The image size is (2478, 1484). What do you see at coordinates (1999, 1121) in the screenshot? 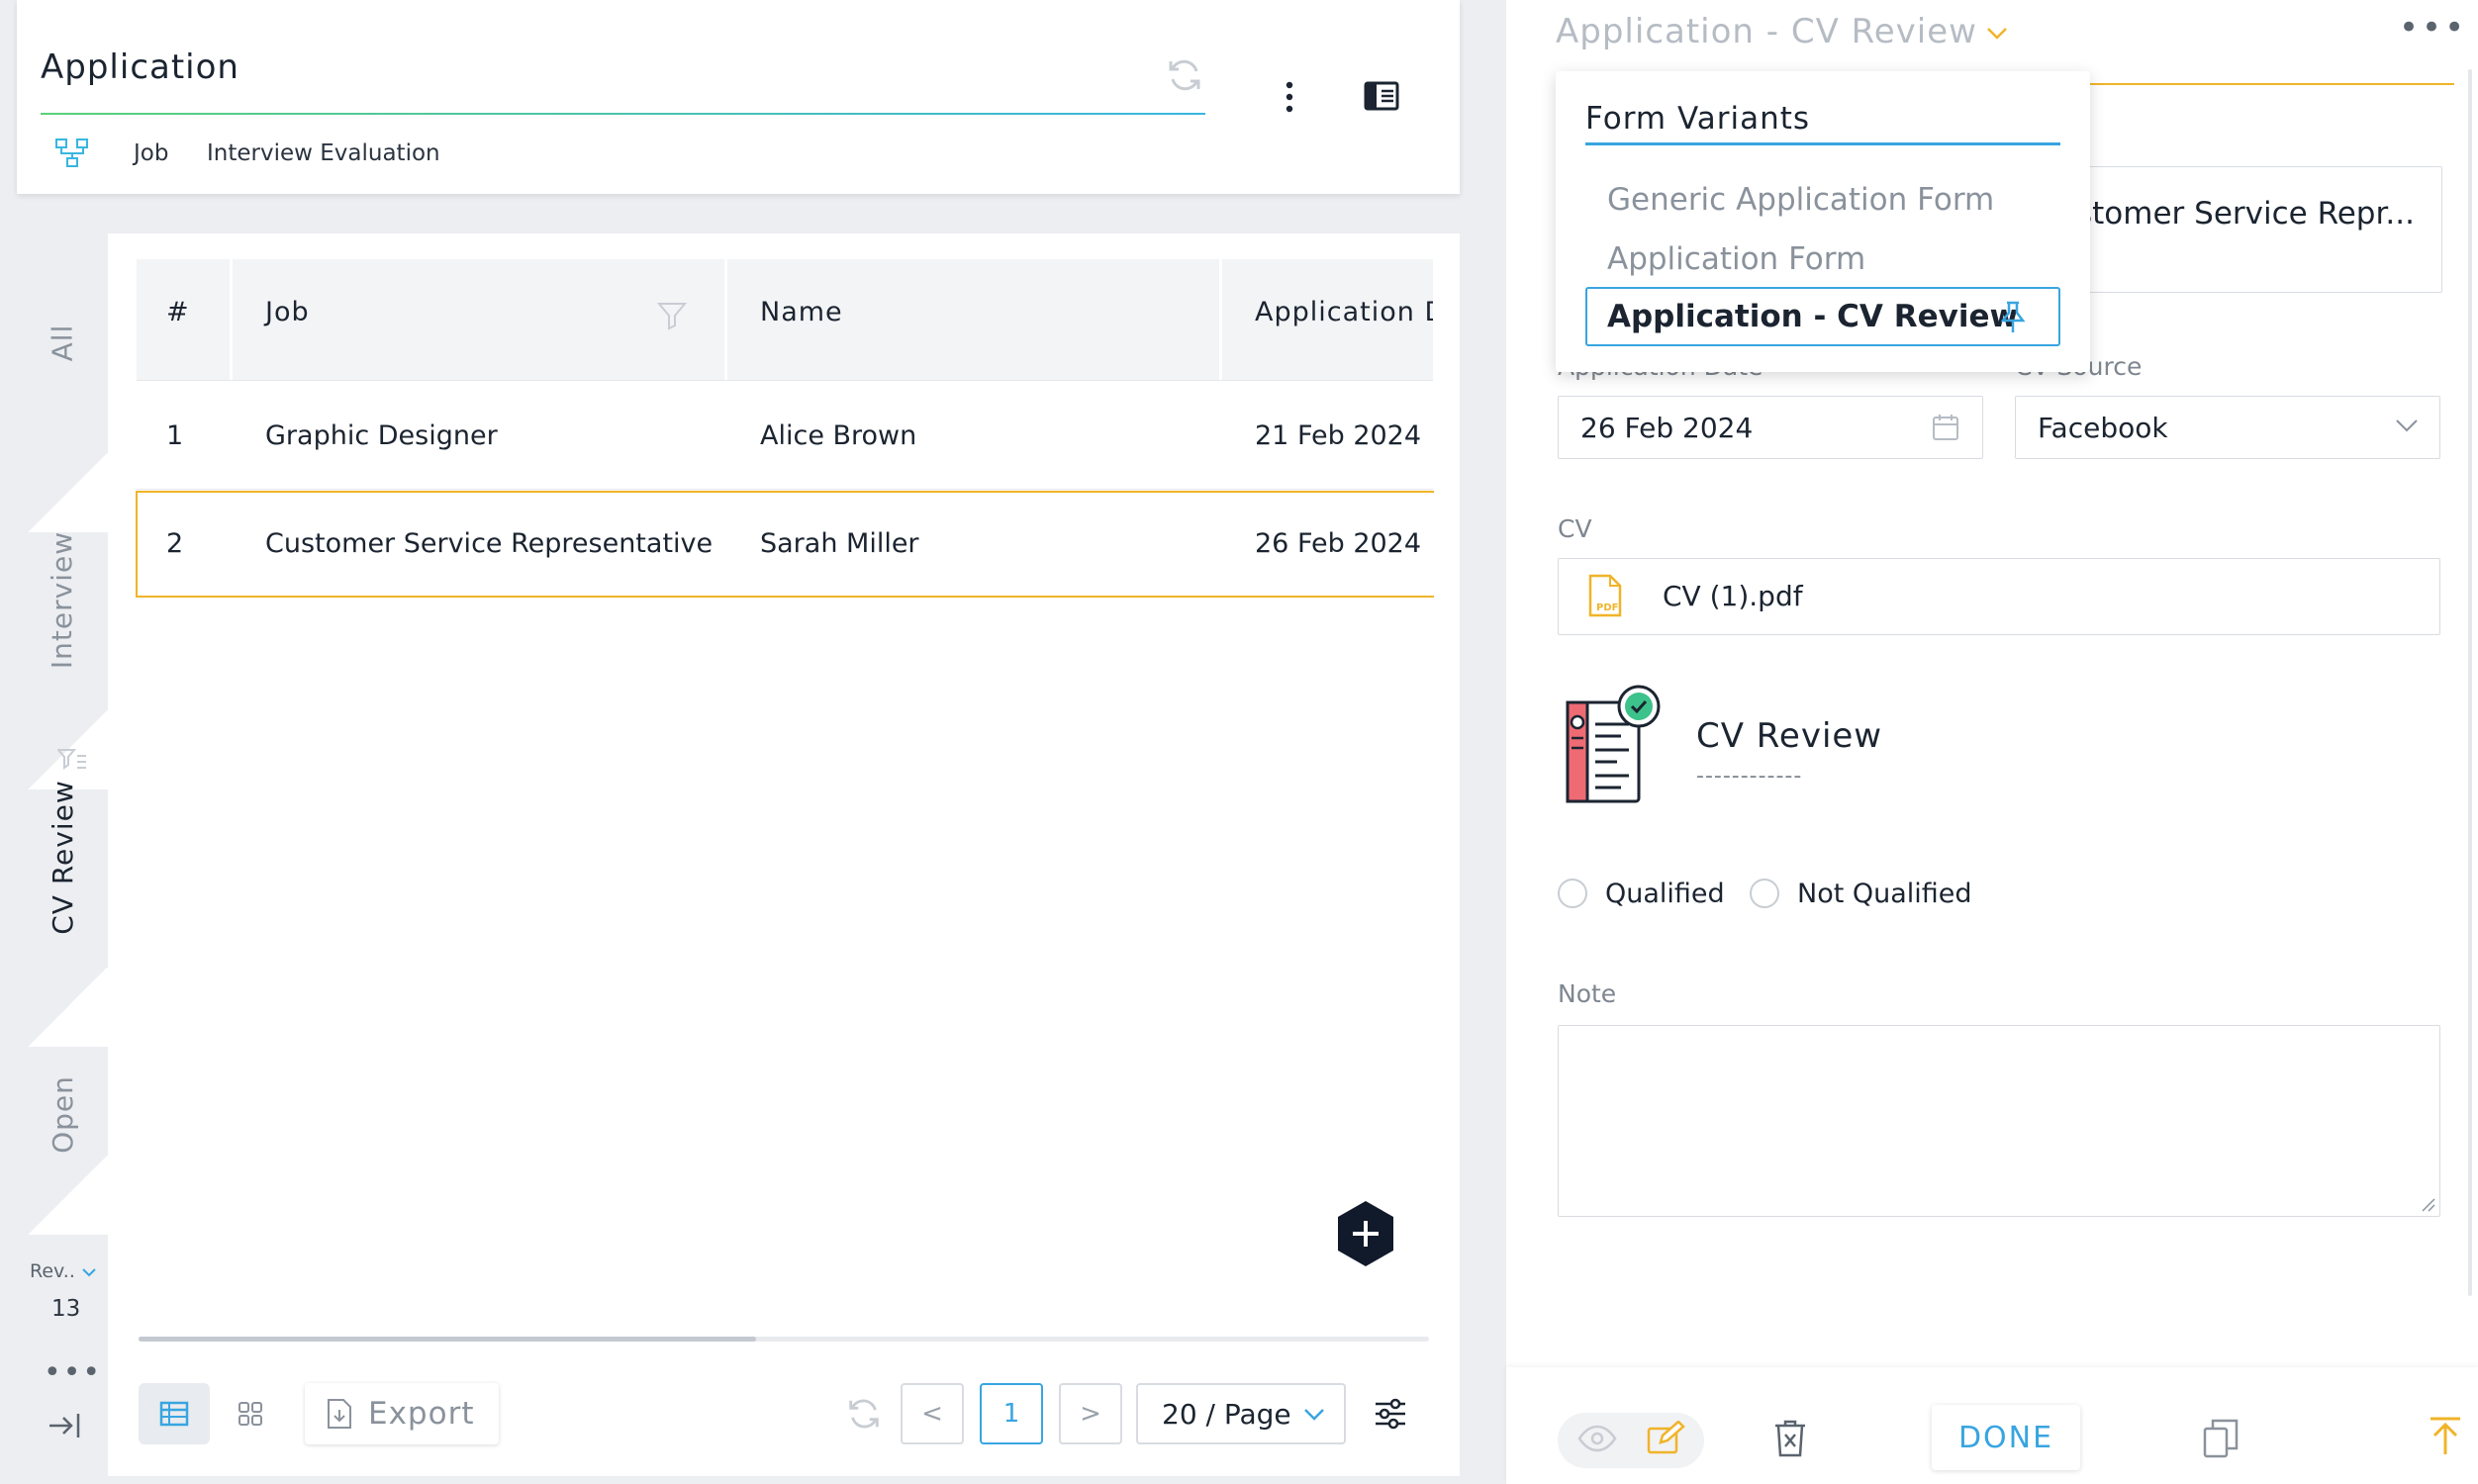
I see `note-textarea` at bounding box center [1999, 1121].